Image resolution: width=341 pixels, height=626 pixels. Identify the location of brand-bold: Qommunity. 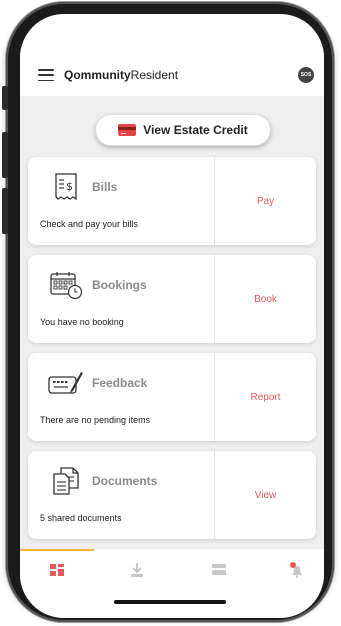
(97, 75).